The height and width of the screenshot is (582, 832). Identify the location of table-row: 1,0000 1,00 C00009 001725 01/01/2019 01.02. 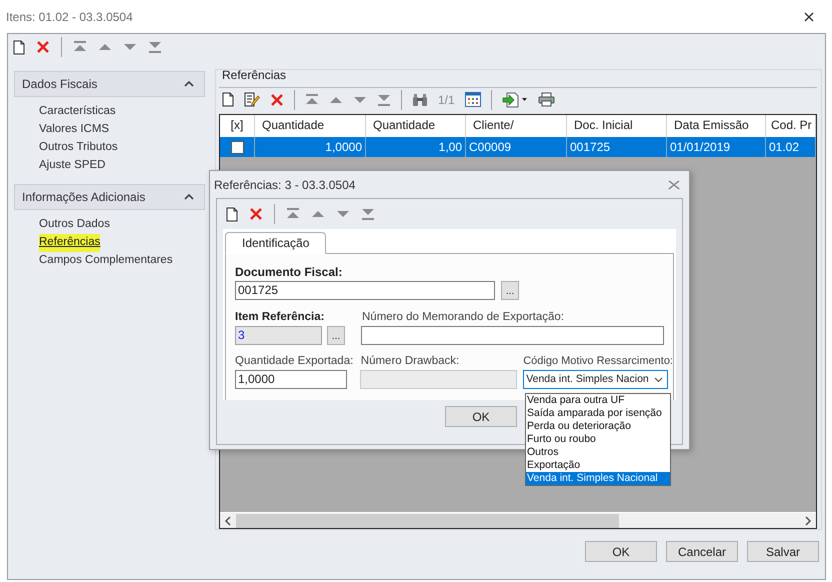
(518, 147).